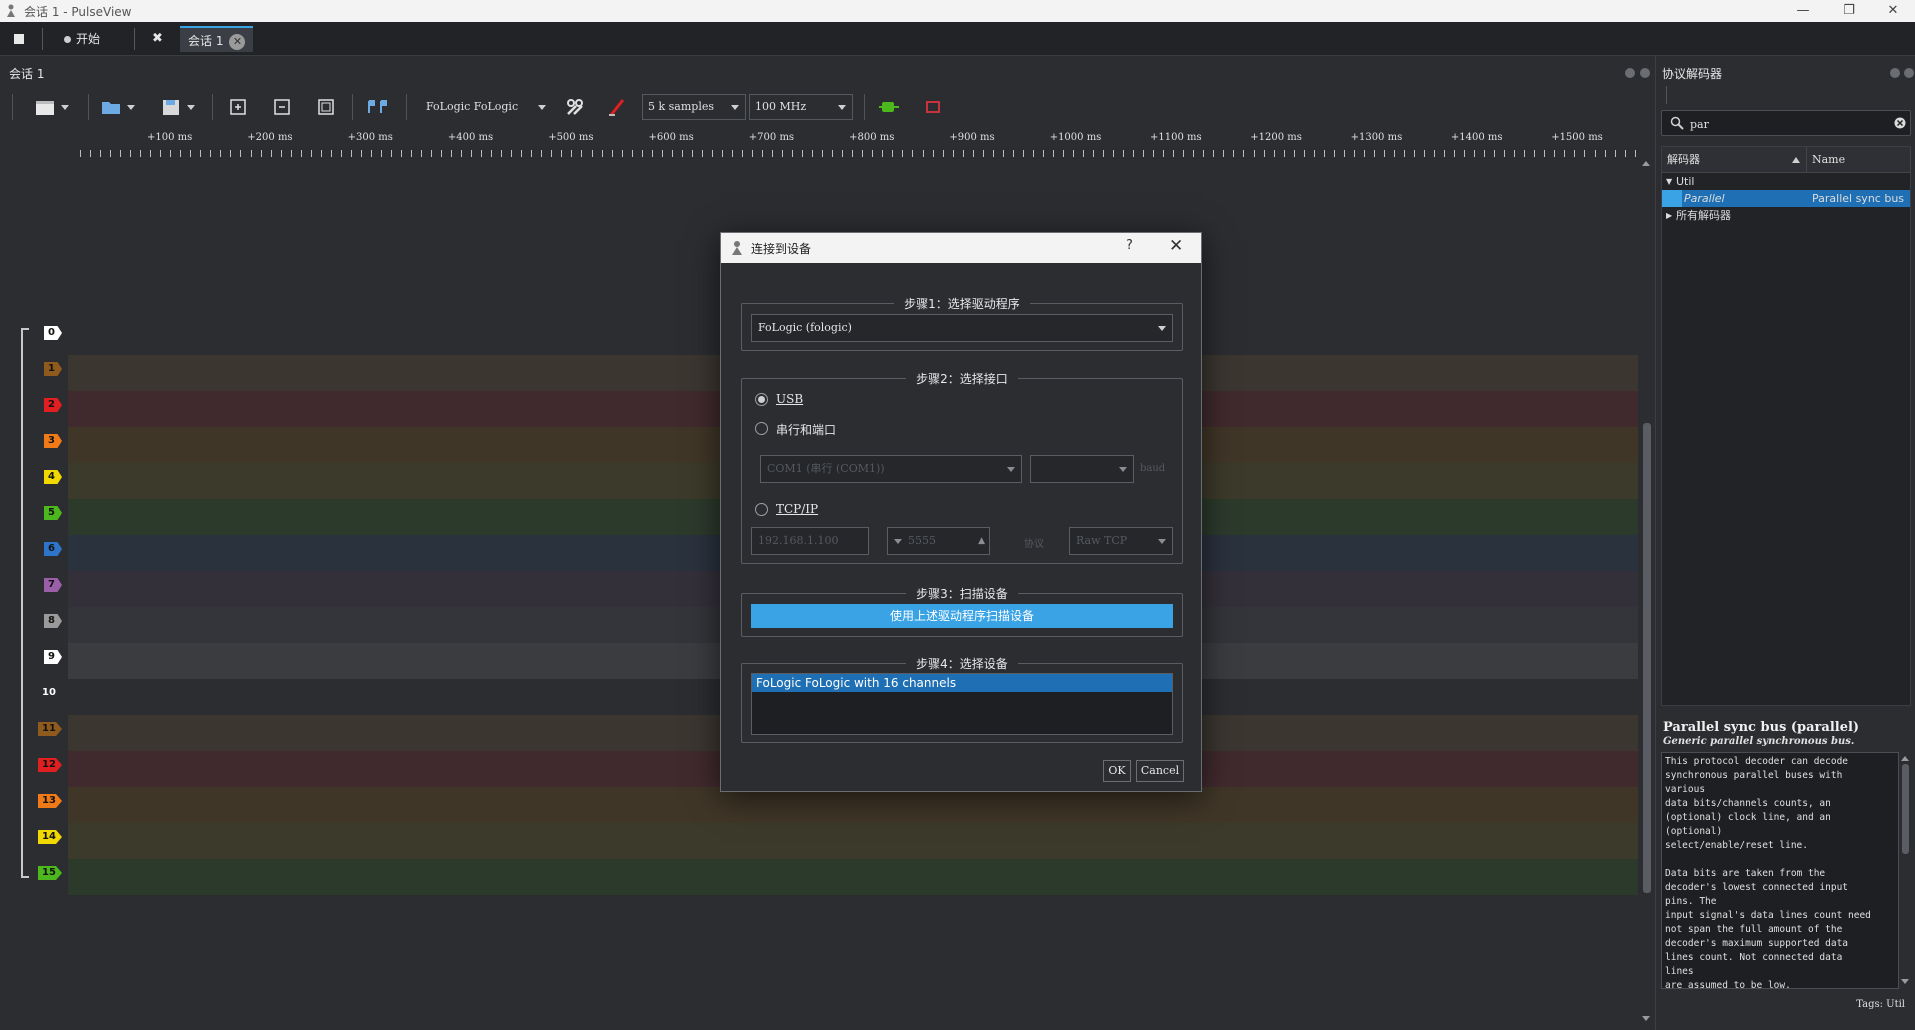 The image size is (1915, 1030). I want to click on decoder-search-input, so click(1785, 124).